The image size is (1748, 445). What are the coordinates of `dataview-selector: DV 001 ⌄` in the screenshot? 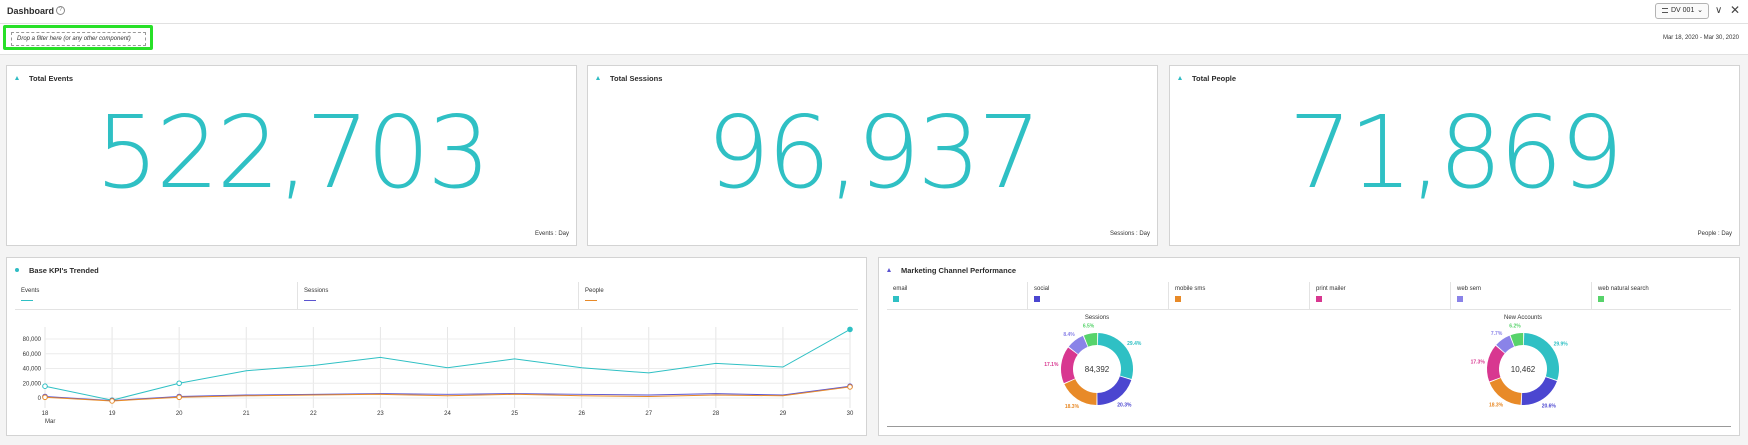 It's located at (1682, 11).